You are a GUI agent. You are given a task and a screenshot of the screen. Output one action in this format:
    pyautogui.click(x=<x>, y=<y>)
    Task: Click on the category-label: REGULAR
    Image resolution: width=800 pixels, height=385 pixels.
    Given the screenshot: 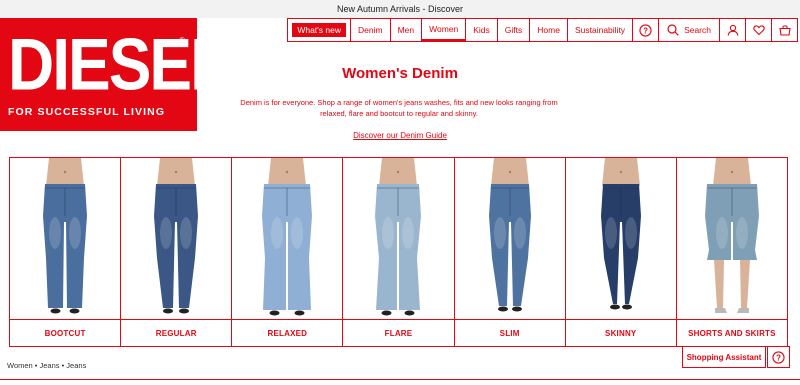 What is the action you would take?
    pyautogui.click(x=176, y=333)
    